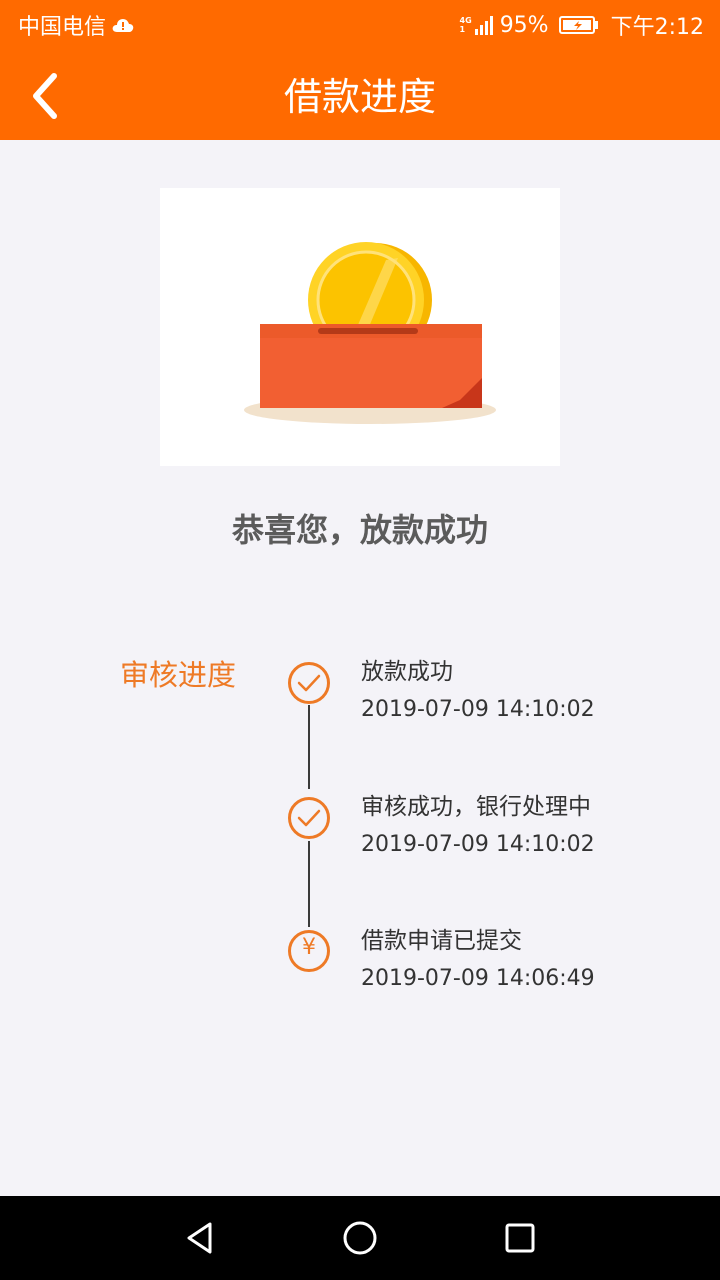 This screenshot has height=1280, width=720. What do you see at coordinates (178, 675) in the screenshot?
I see `progress-section-label: 审核进度` at bounding box center [178, 675].